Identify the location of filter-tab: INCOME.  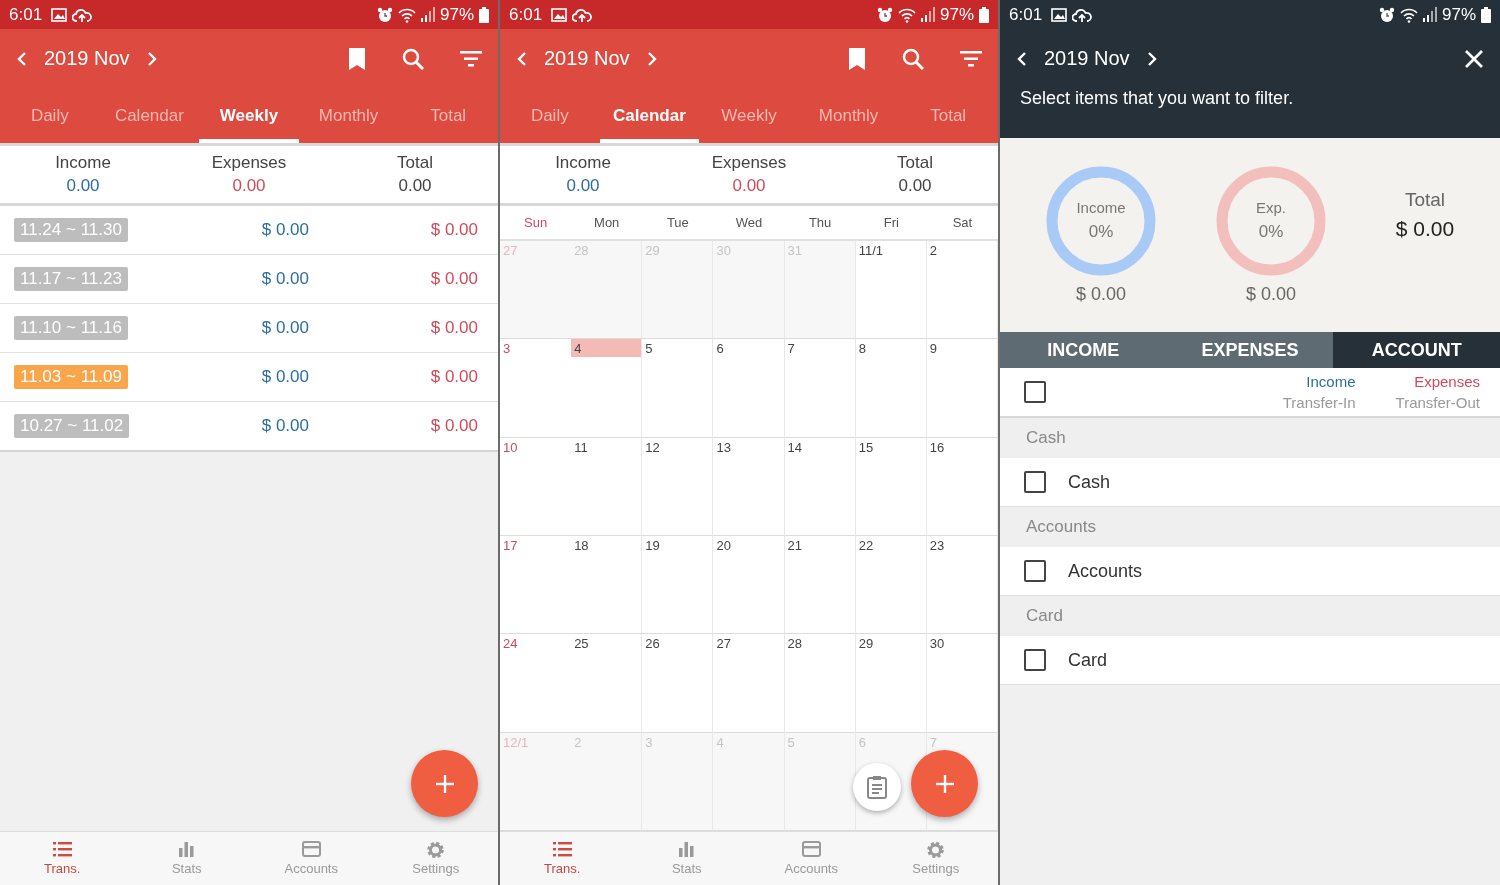
(1083, 350).